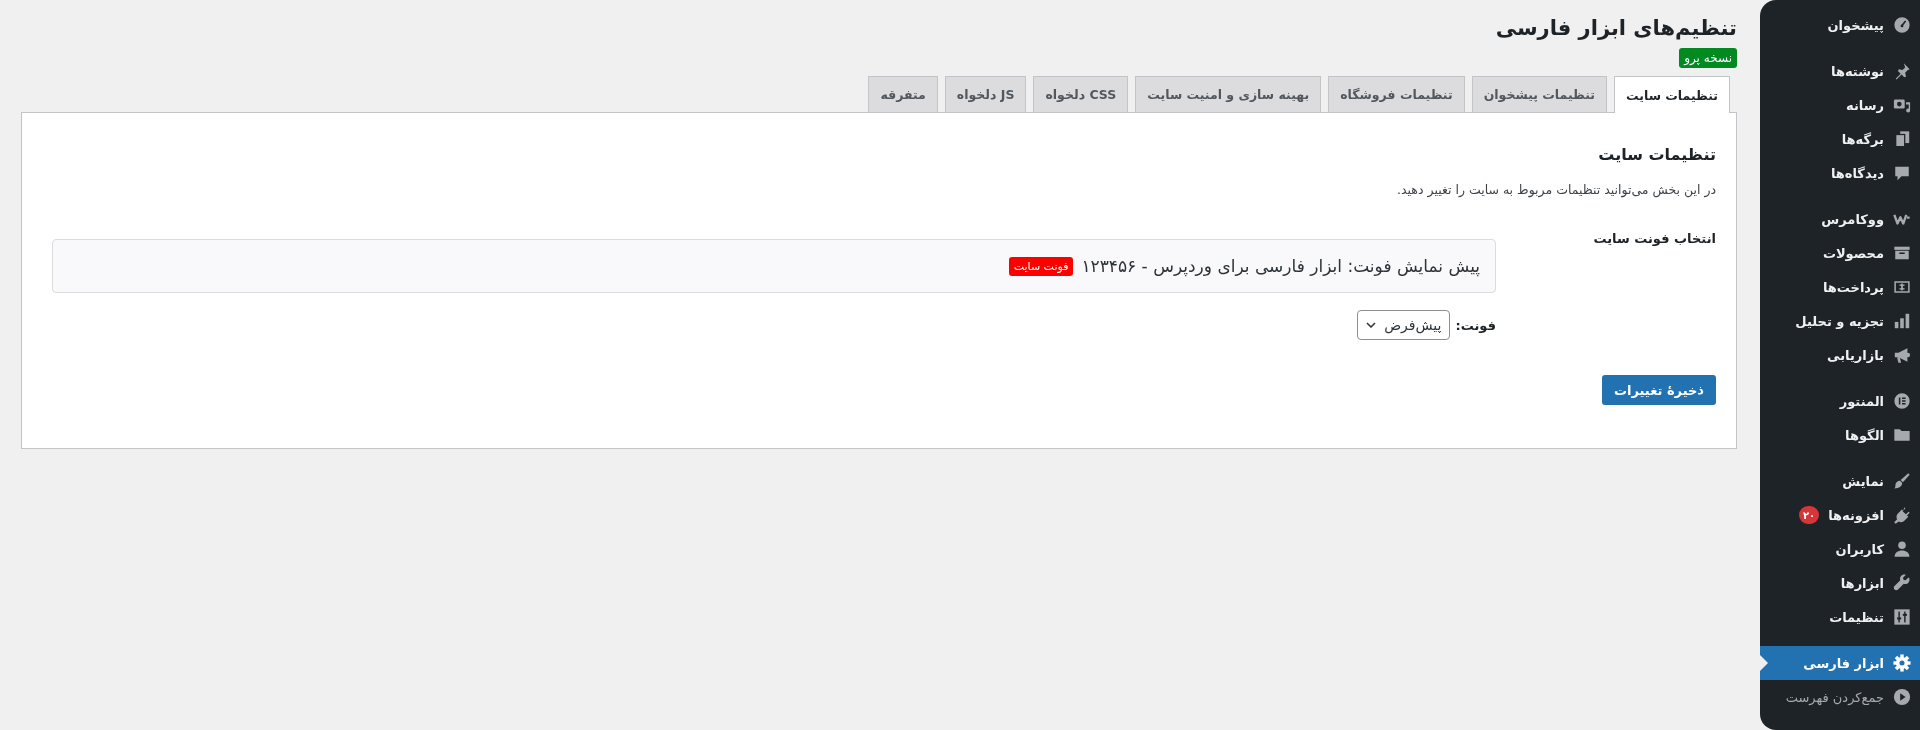  Describe the element at coordinates (1902, 549) in the screenshot. I see `user-icon` at that location.